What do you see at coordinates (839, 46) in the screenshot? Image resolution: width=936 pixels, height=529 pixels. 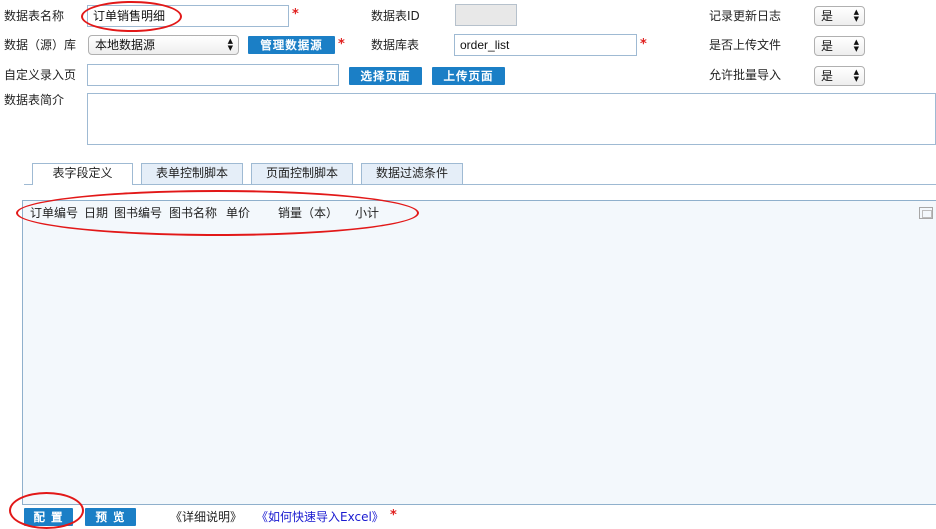 I see `upload-file-select: 是 ▲ ▼` at bounding box center [839, 46].